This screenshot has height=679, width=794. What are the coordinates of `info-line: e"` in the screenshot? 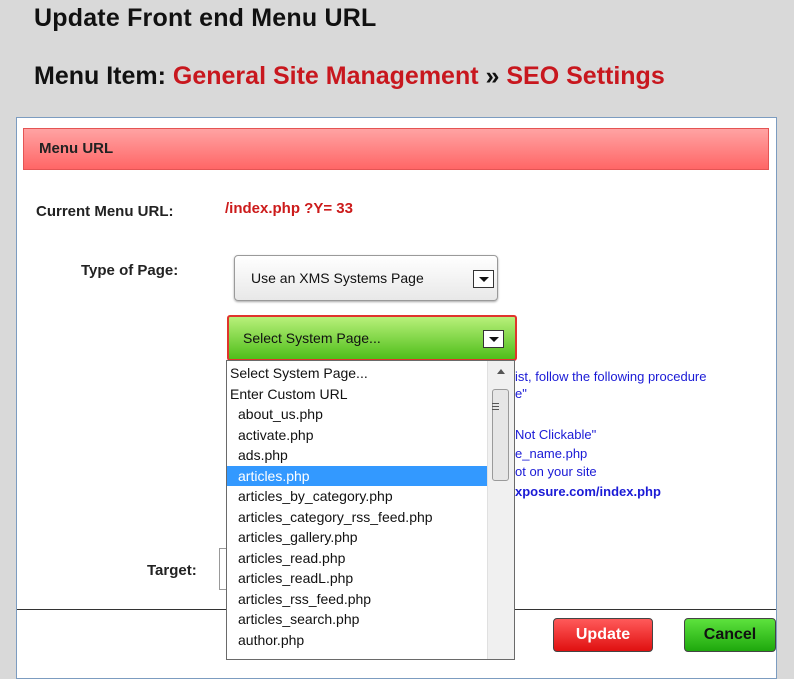 It's located at (521, 393).